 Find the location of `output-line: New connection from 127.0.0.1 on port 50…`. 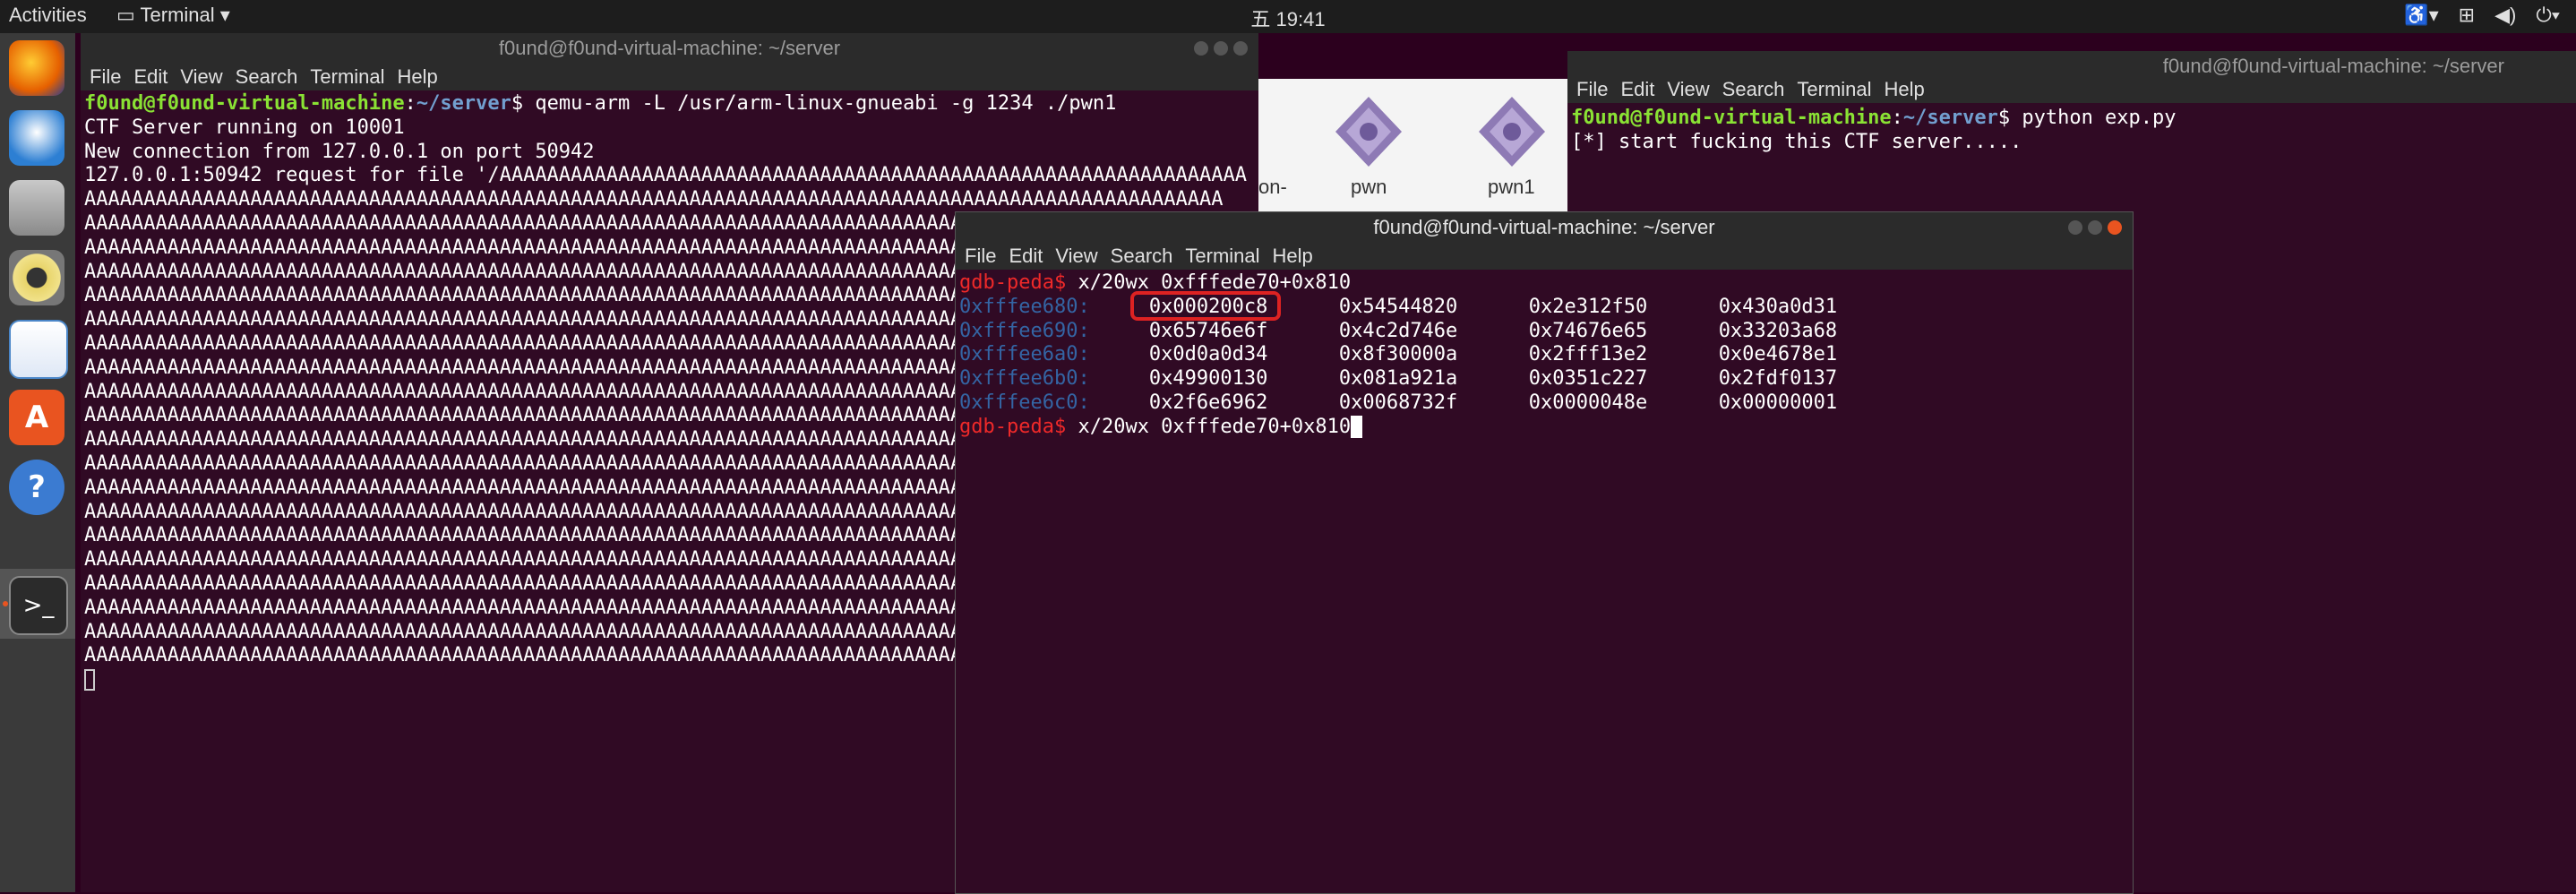

output-line: New connection from 127.0.0.1 on port 50… is located at coordinates (339, 151).